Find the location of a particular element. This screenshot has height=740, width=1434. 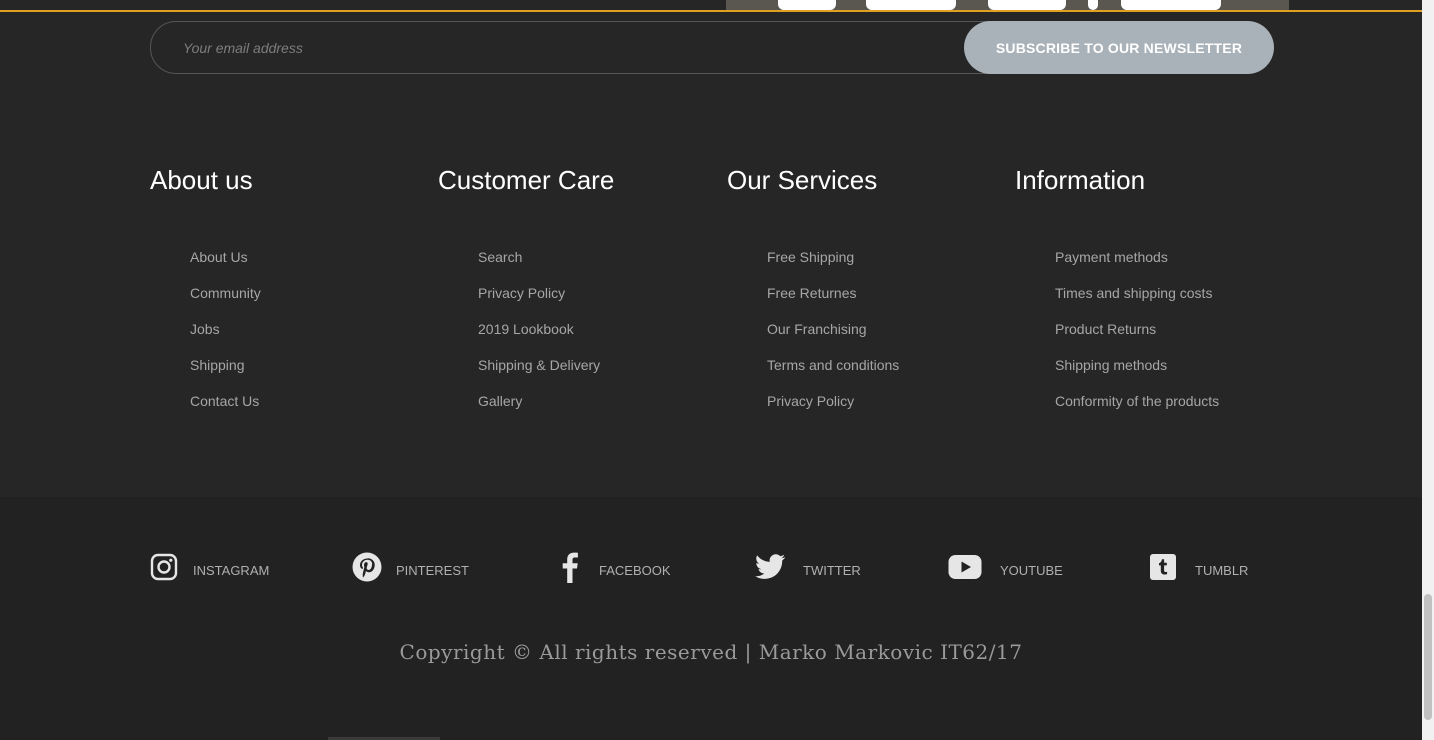

footer-link-conformity: Conformity of the products is located at coordinates (1137, 401).